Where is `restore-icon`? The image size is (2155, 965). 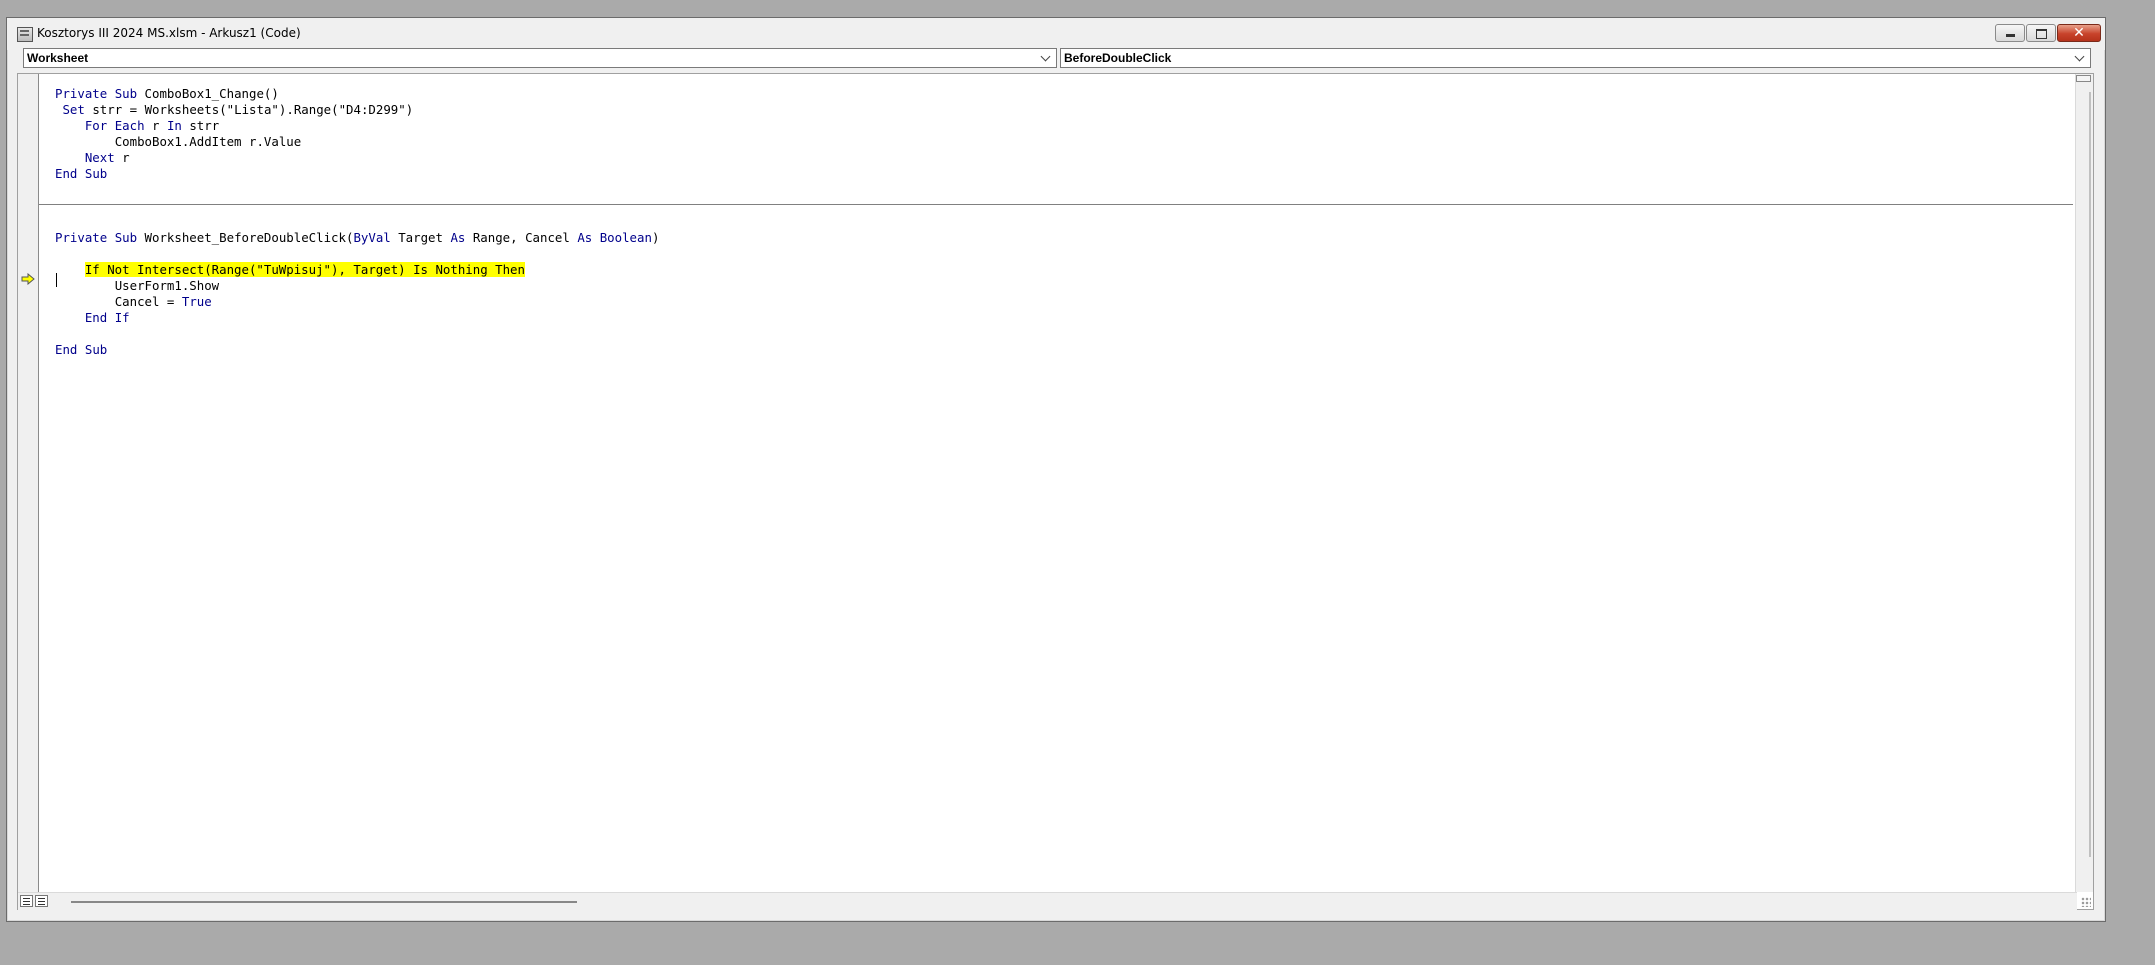 restore-icon is located at coordinates (2041, 33).